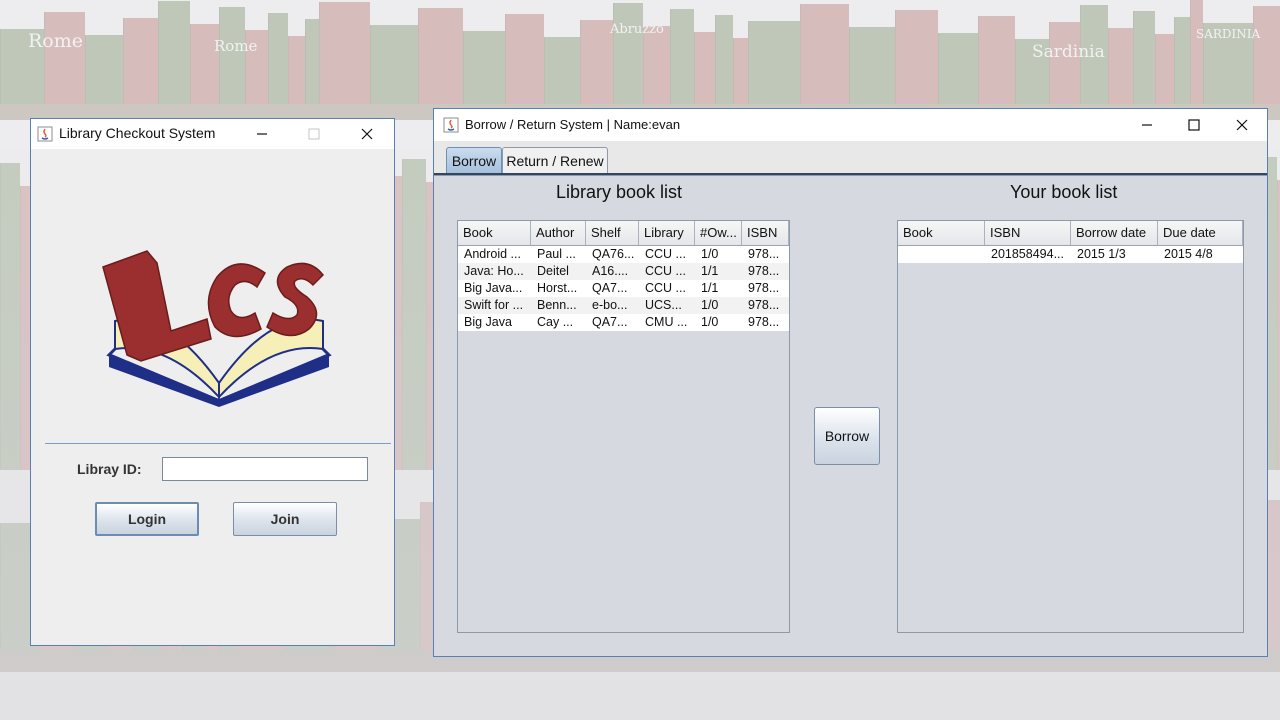  I want to click on column-header: Borrow date, so click(1114, 233).